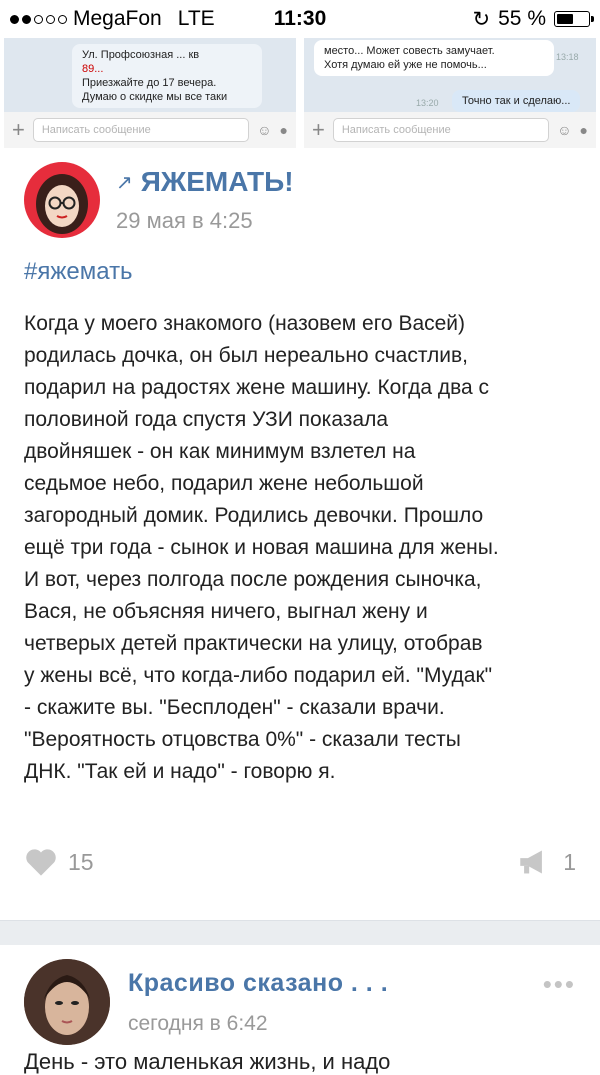  Describe the element at coordinates (81, 861) in the screenshot. I see `like-count: 15` at that location.